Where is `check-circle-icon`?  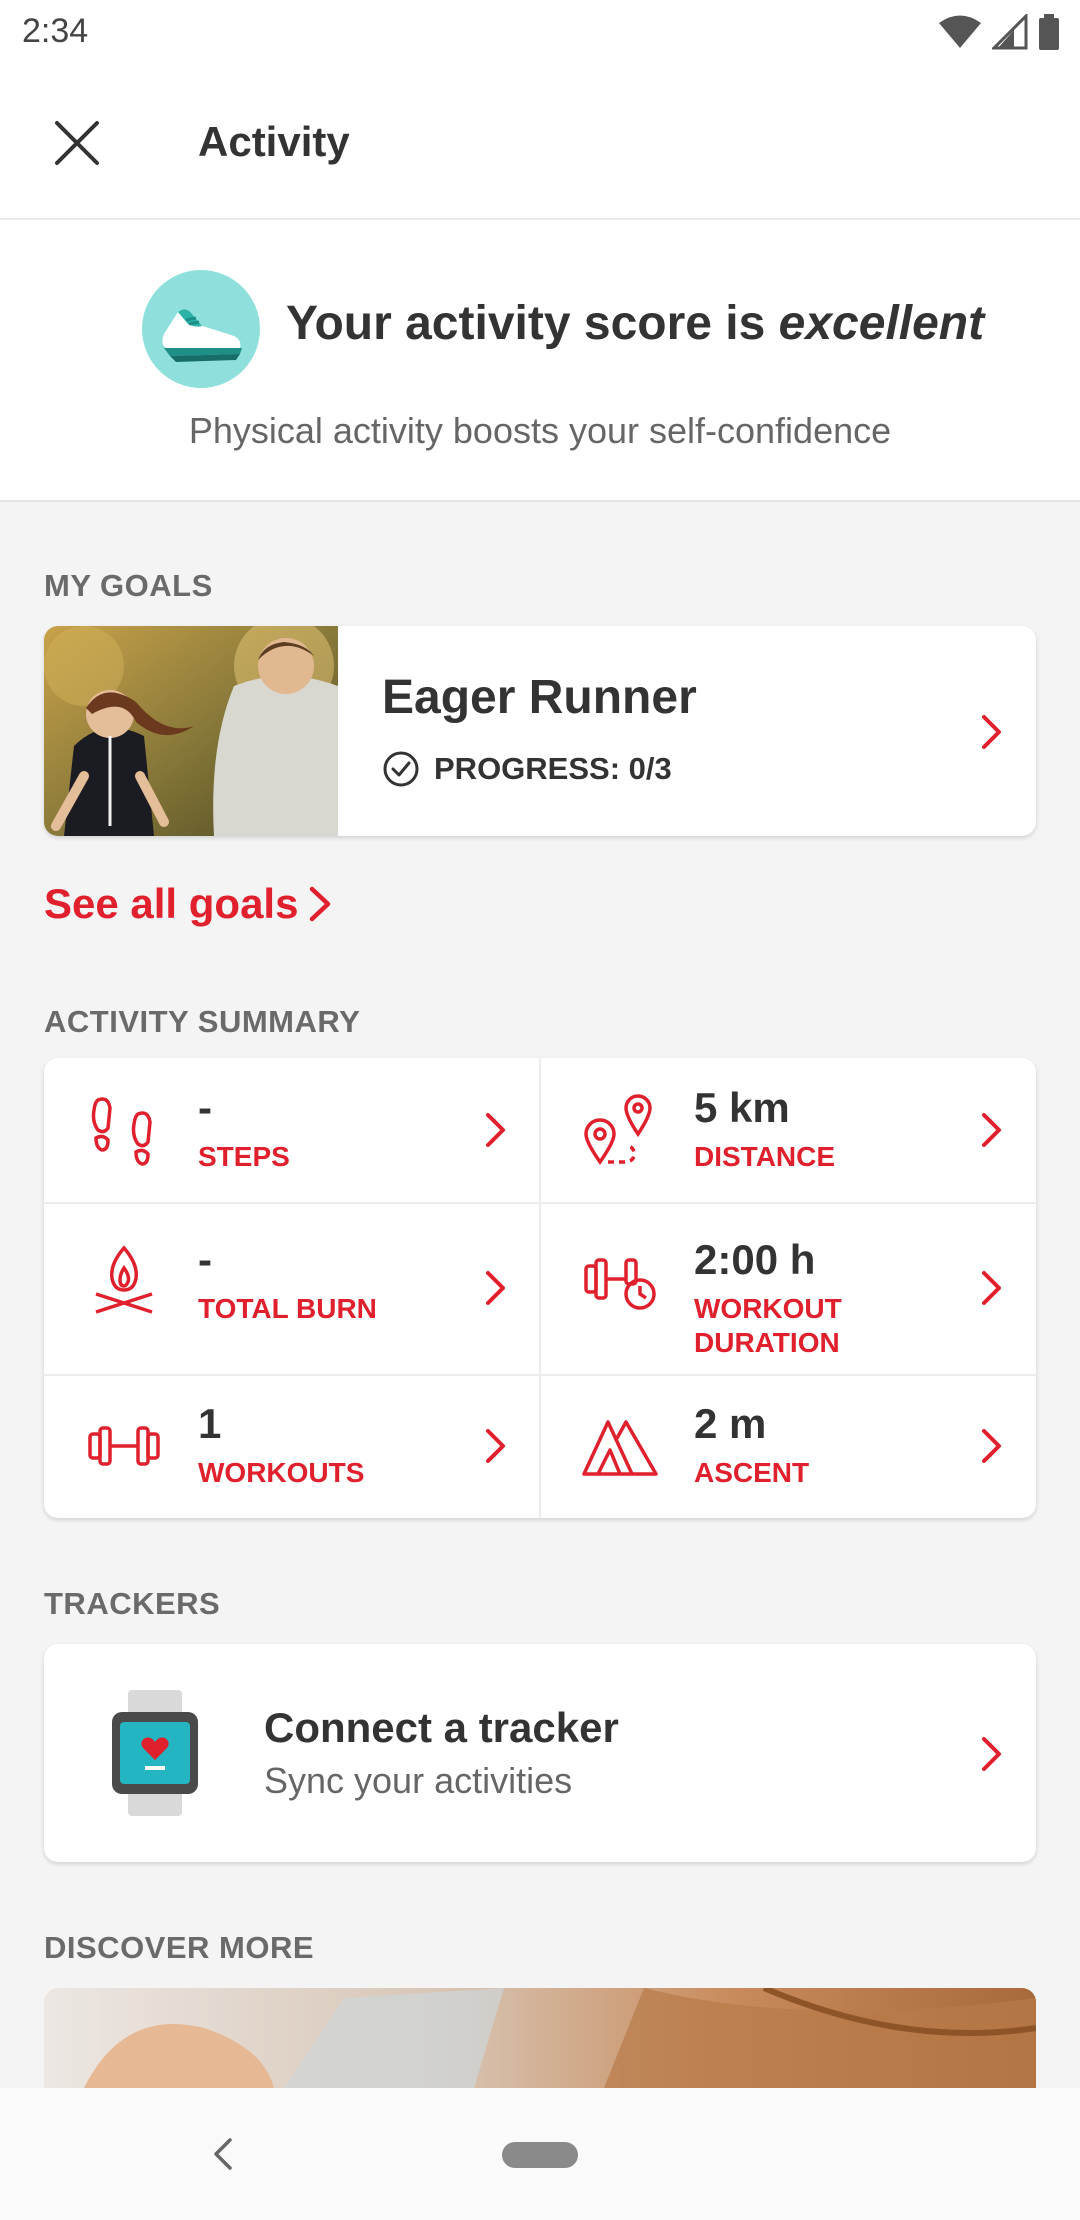 check-circle-icon is located at coordinates (401, 769).